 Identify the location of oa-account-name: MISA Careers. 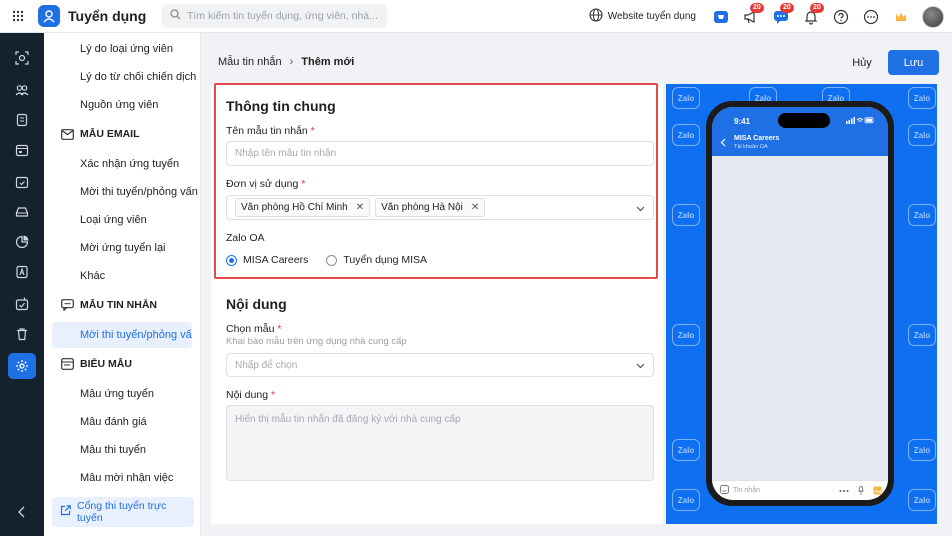
(757, 138).